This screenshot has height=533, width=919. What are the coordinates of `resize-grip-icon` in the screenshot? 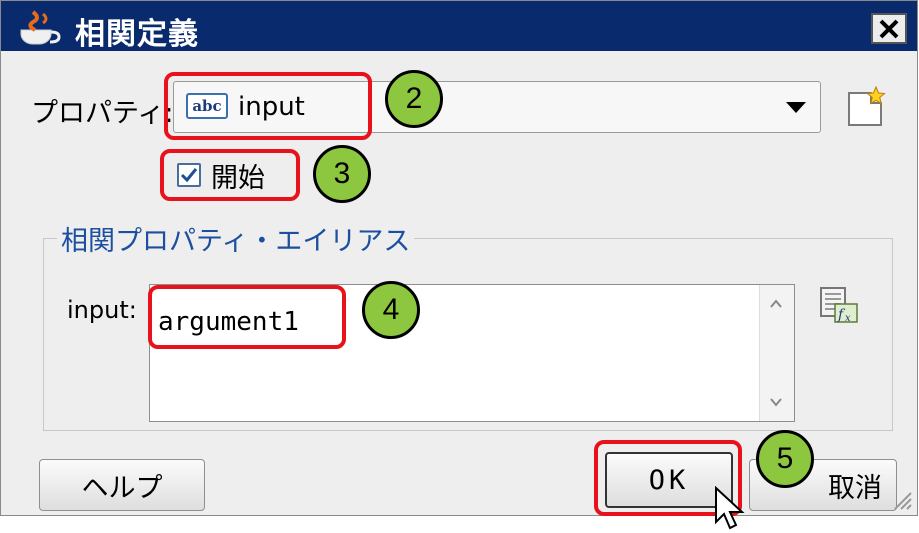 It's located at (902, 500).